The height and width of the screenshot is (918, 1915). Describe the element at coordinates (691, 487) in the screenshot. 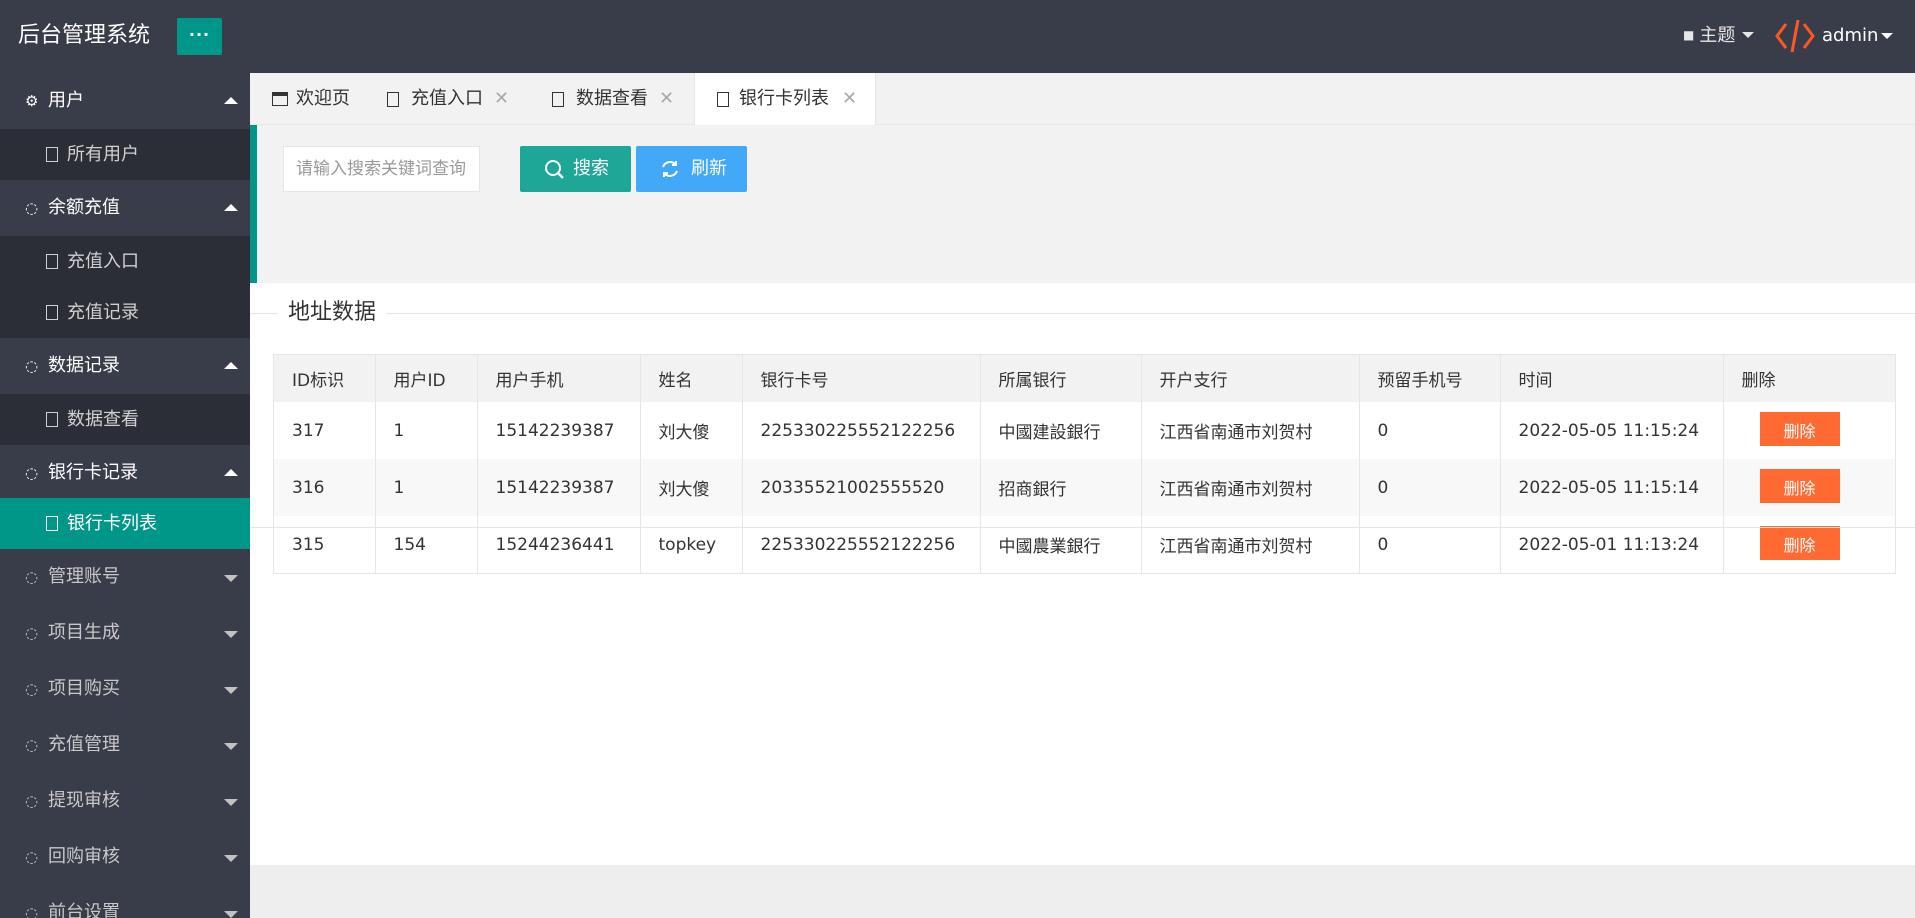

I see `table-cell: 刘大傻` at that location.